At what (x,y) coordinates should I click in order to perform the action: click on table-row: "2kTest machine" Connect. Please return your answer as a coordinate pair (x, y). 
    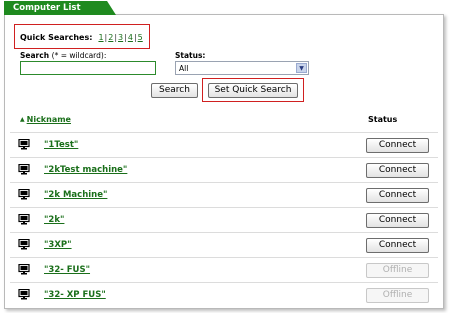
    Looking at the image, I should click on (224, 169).